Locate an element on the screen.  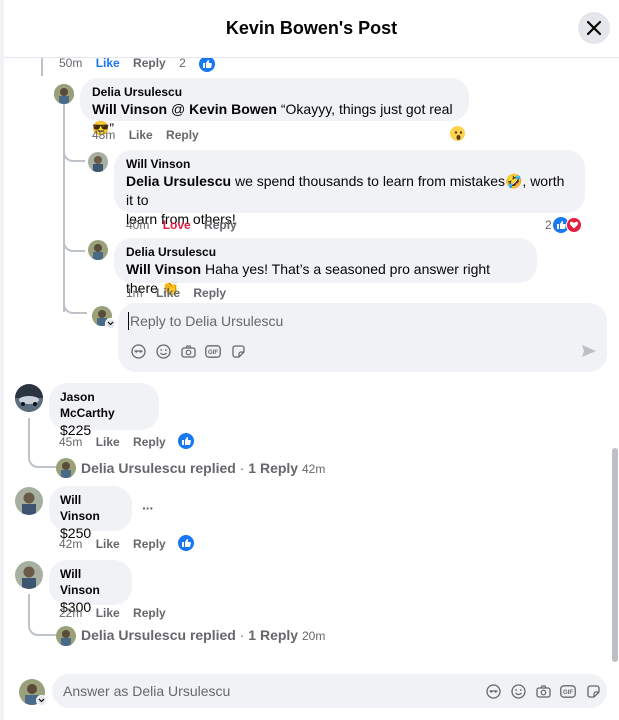
comment-meta: 40m Love Reply is located at coordinates (186, 225).